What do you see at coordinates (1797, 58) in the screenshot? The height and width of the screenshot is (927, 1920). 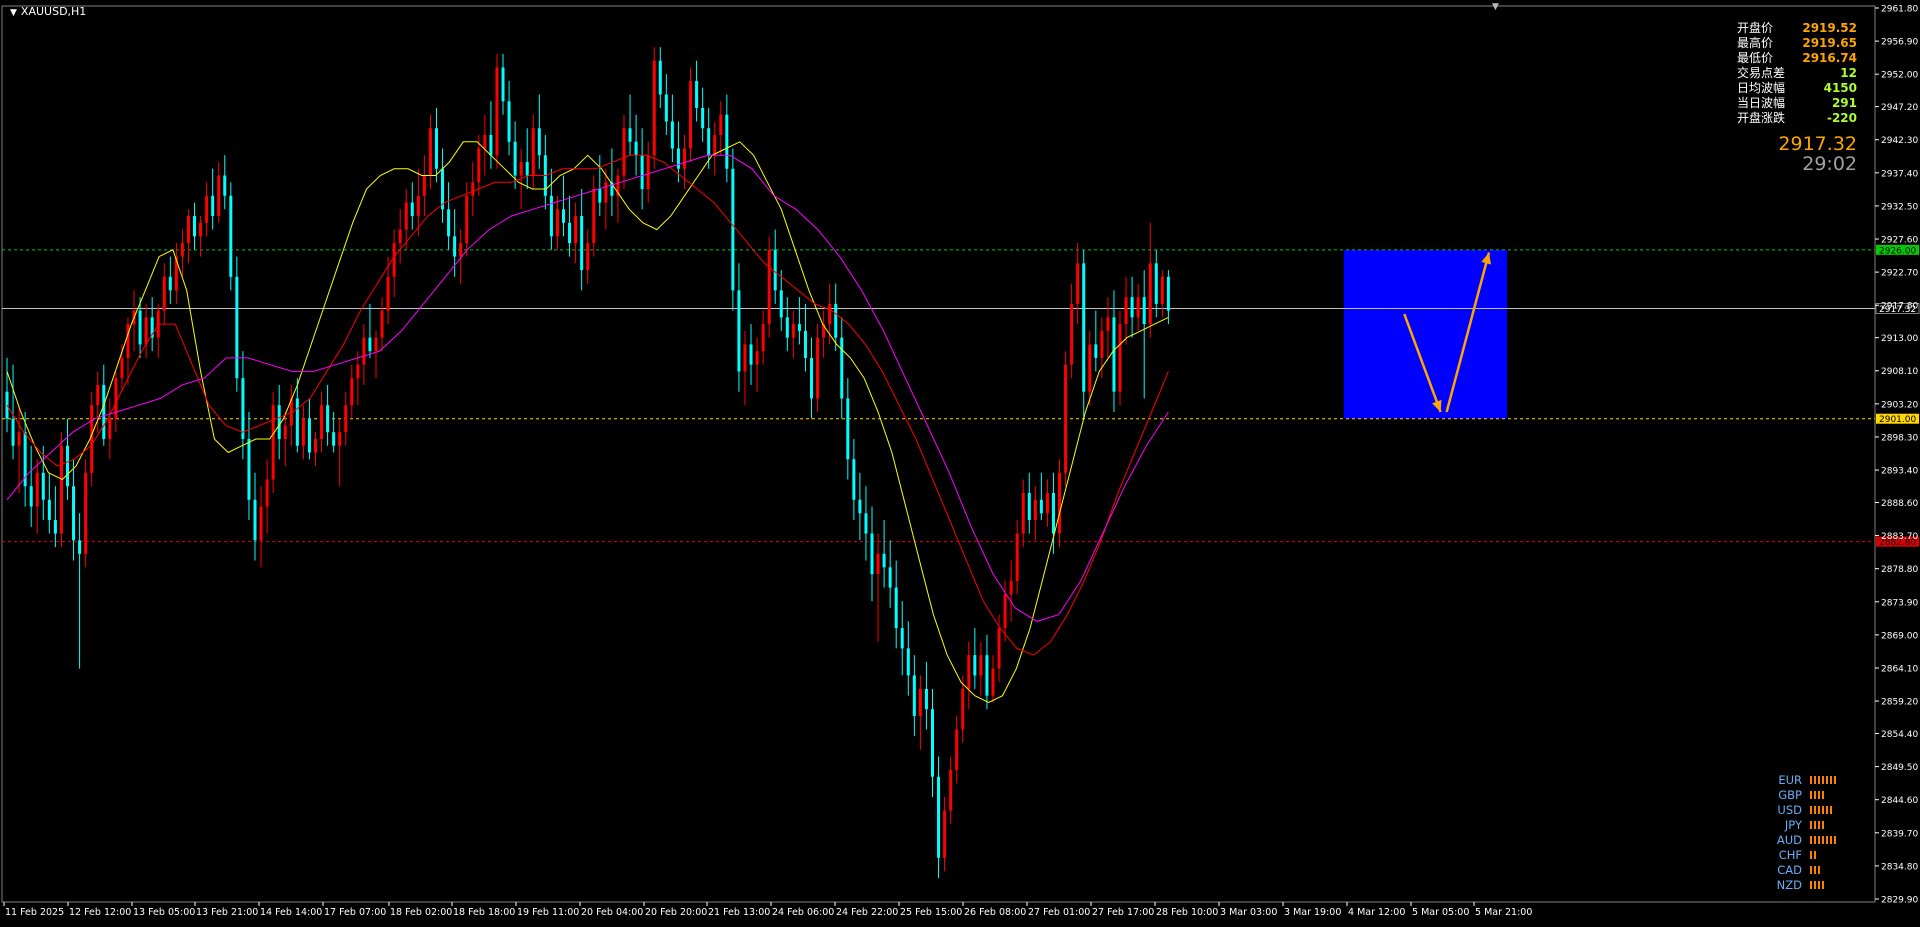 I see `info-row: 最低价 2916.74` at bounding box center [1797, 58].